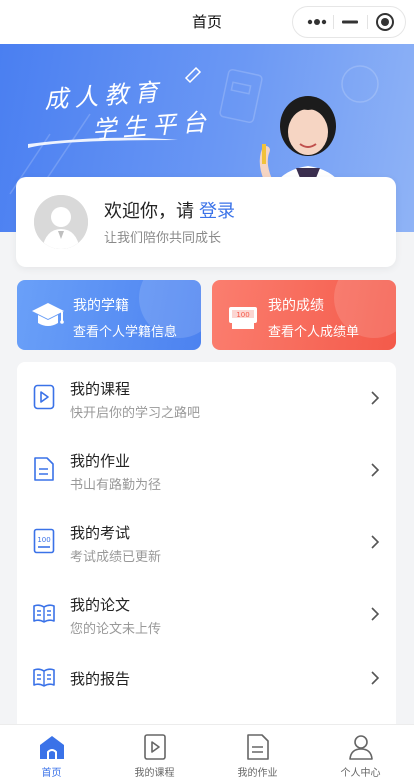 This screenshot has height=780, width=414. Describe the element at coordinates (100, 533) in the screenshot. I see `menu-item-title: 我的考试` at that location.